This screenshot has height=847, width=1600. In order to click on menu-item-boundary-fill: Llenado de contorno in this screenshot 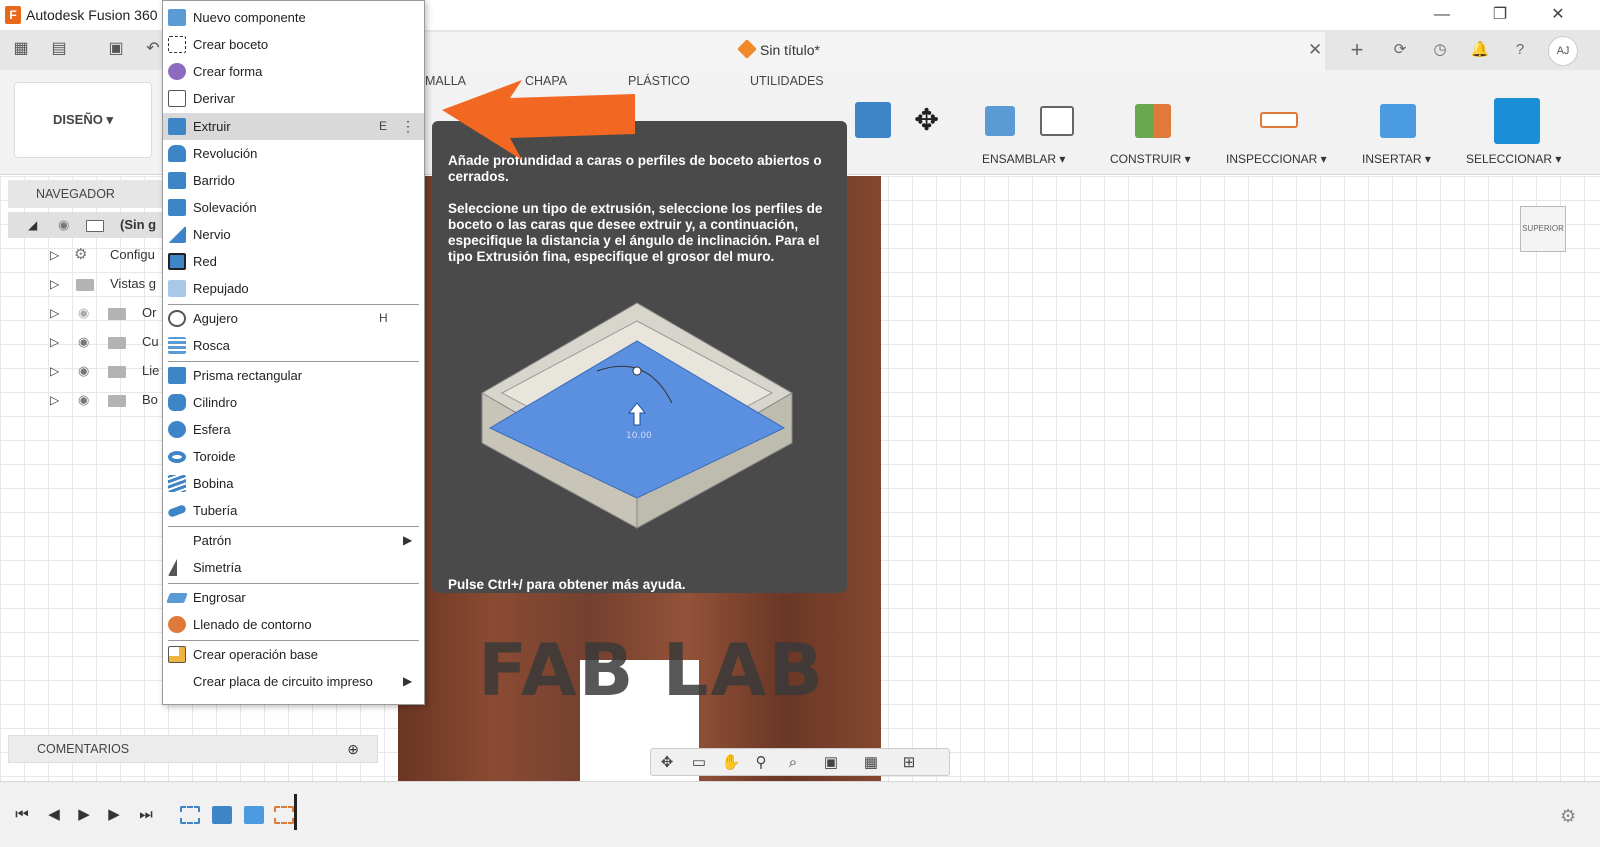, I will do `click(293, 624)`.